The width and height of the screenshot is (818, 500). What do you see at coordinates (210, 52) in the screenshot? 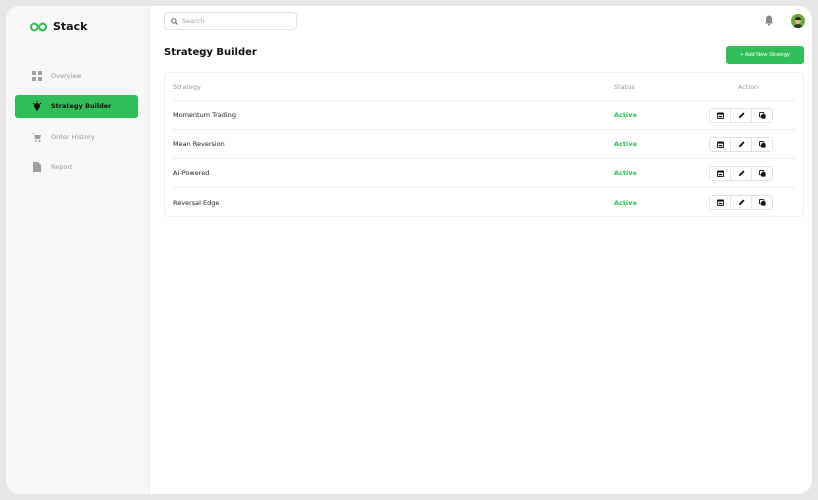
I see `page-title: Strategy Builder` at bounding box center [210, 52].